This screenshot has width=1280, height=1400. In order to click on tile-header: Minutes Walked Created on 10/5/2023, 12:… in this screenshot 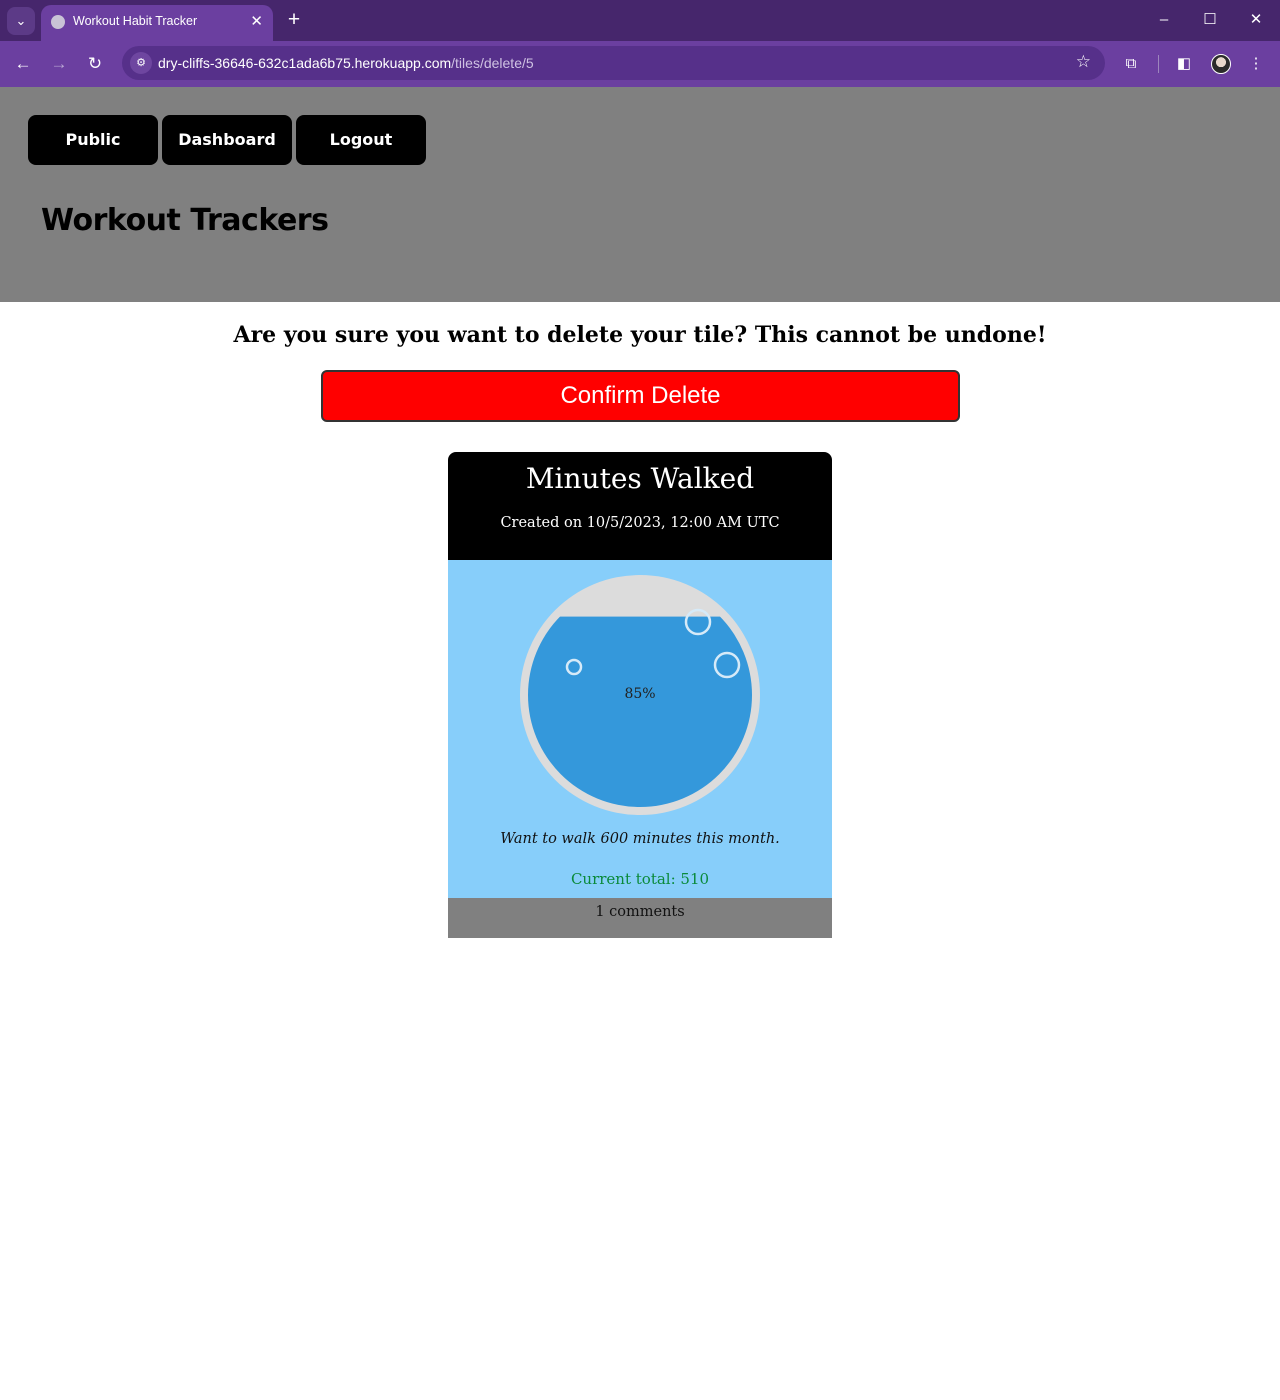, I will do `click(640, 506)`.